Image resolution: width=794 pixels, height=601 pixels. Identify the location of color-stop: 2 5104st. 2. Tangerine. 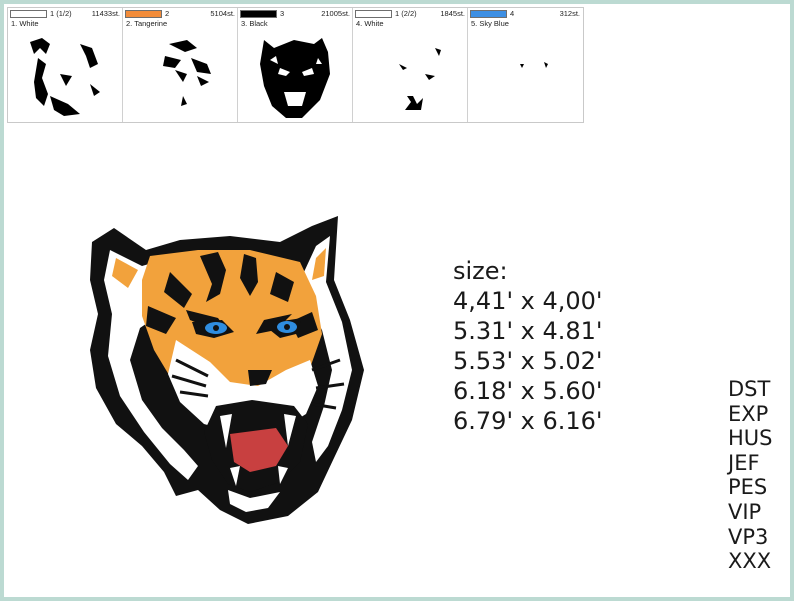
(180, 65).